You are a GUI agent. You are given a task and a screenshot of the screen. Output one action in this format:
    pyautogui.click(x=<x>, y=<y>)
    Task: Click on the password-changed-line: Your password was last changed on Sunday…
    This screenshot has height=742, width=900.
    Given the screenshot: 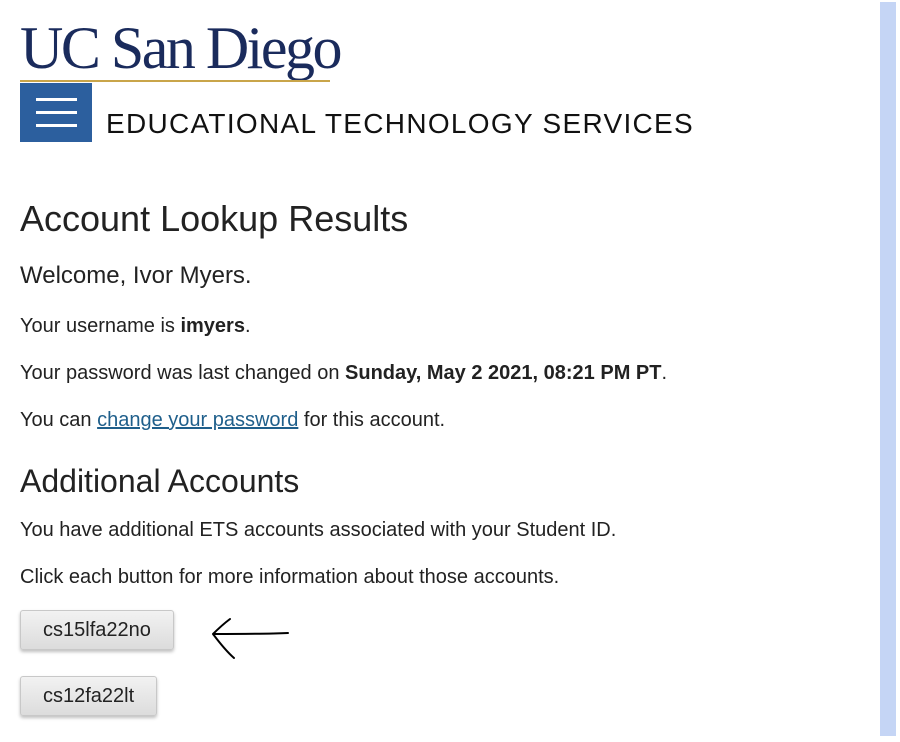 What is the action you would take?
    pyautogui.click(x=344, y=373)
    